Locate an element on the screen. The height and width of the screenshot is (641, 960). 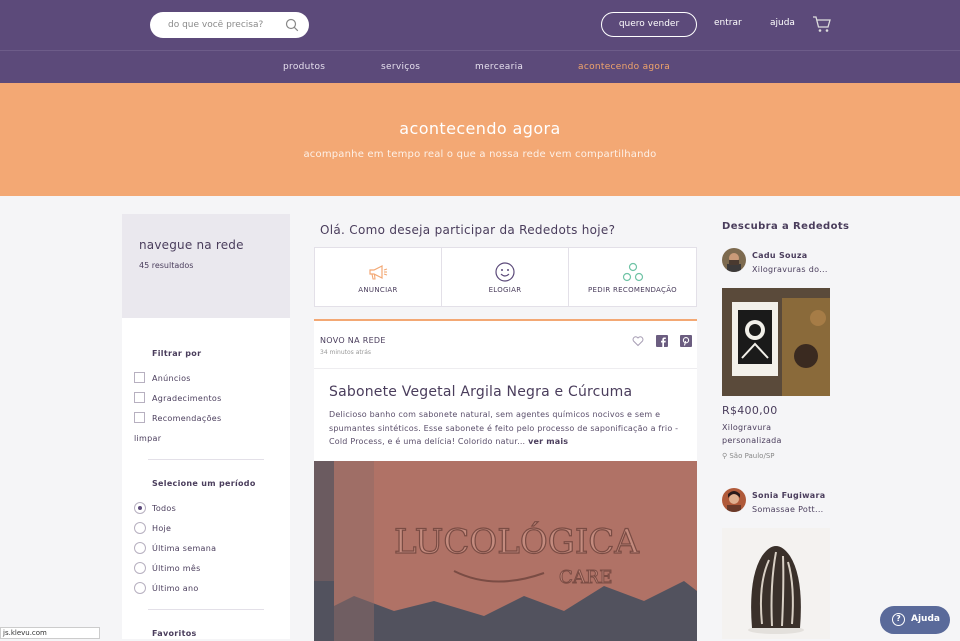
help-chat-button: ? Ajuda is located at coordinates (915, 620).